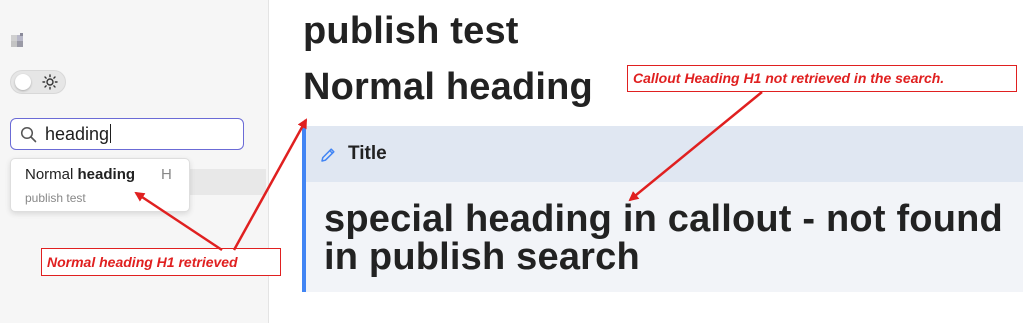 This screenshot has height=323, width=1023. What do you see at coordinates (106, 174) in the screenshot?
I see `search-result-match: heading` at bounding box center [106, 174].